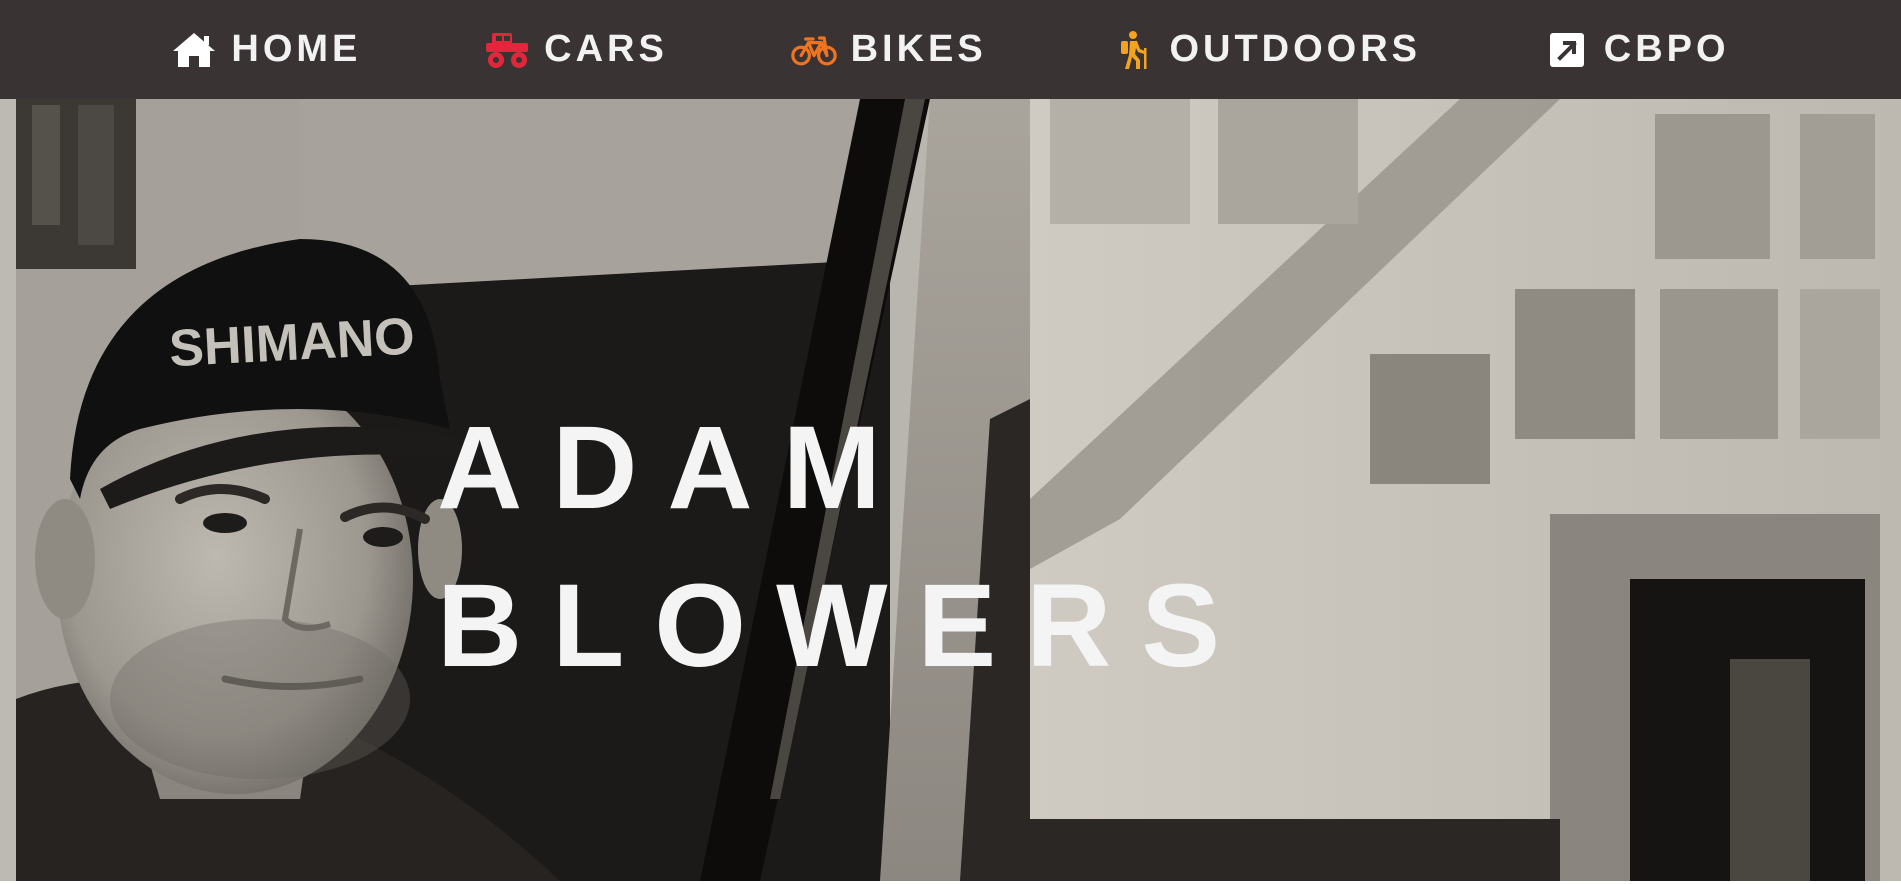  Describe the element at coordinates (1132, 50) in the screenshot. I see `hiking-icon` at that location.